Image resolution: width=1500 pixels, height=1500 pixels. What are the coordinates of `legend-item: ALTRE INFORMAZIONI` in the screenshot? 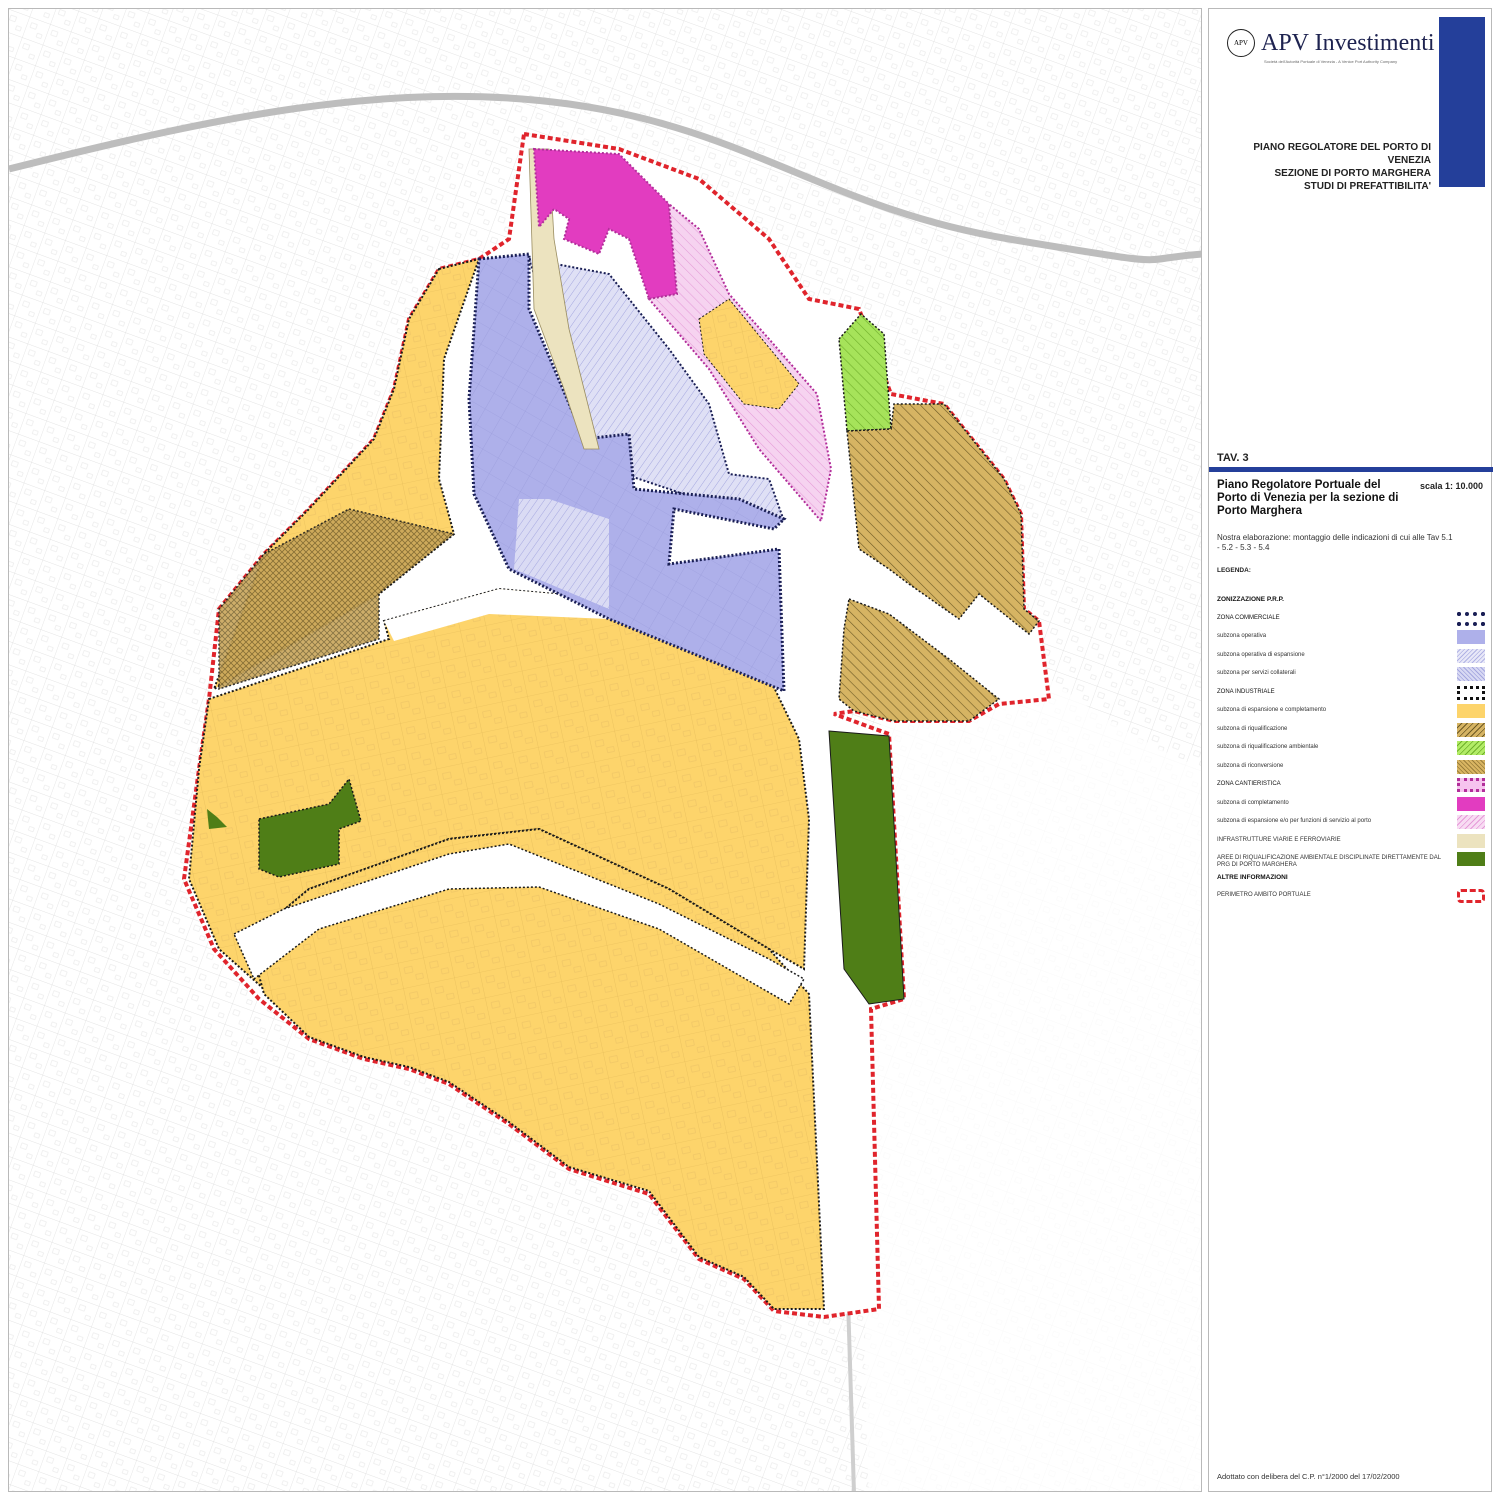 It's located at (1351, 879).